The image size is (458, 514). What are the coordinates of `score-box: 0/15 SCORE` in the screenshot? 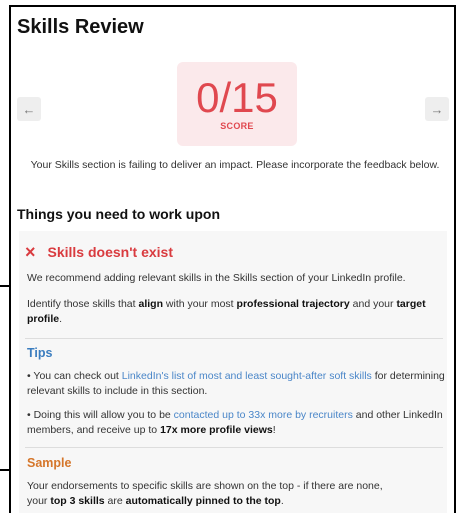 It's located at (237, 104).